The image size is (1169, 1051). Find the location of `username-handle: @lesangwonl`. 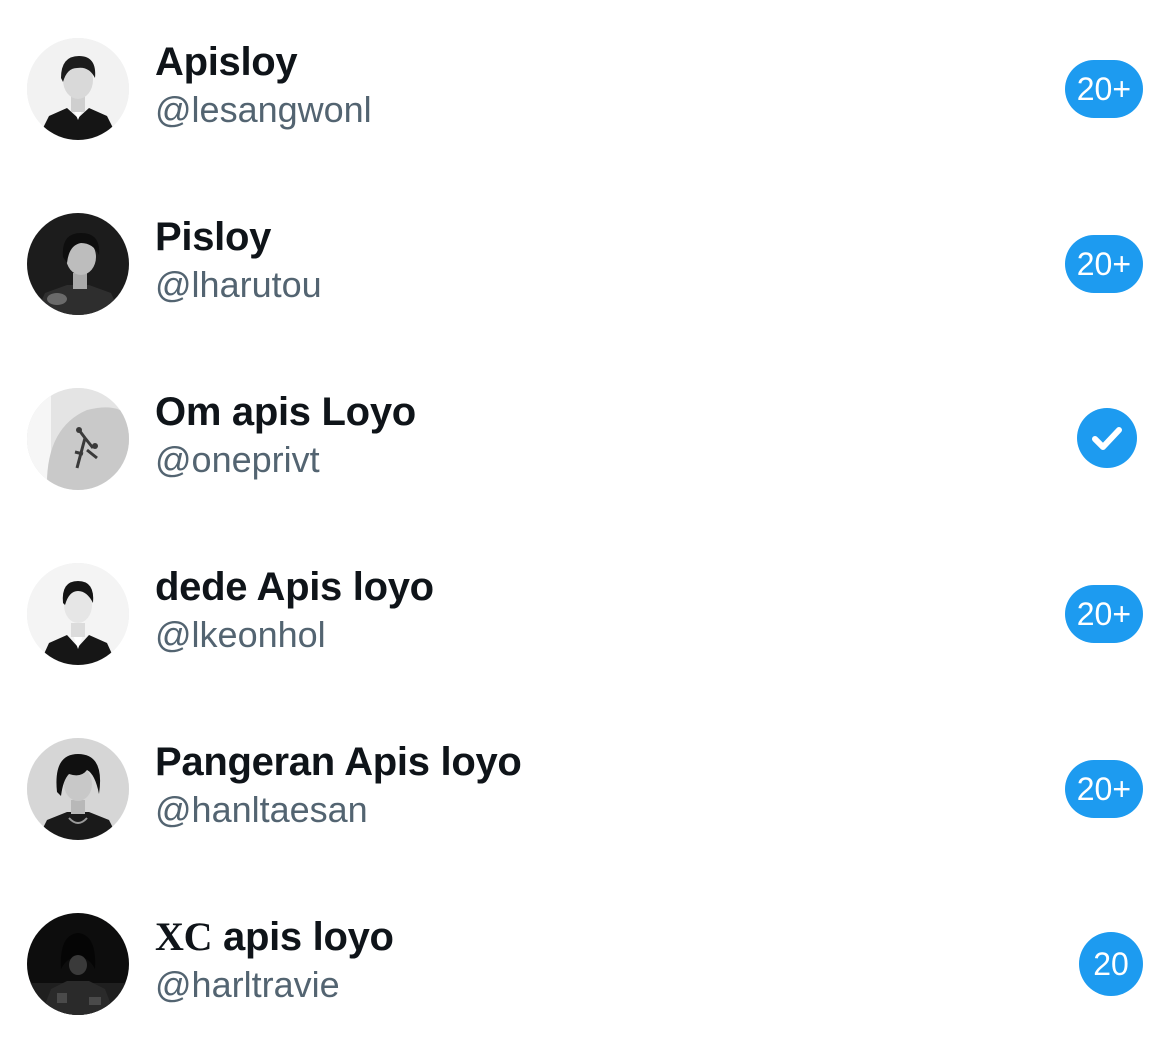

username-handle: @lesangwonl is located at coordinates (263, 109).